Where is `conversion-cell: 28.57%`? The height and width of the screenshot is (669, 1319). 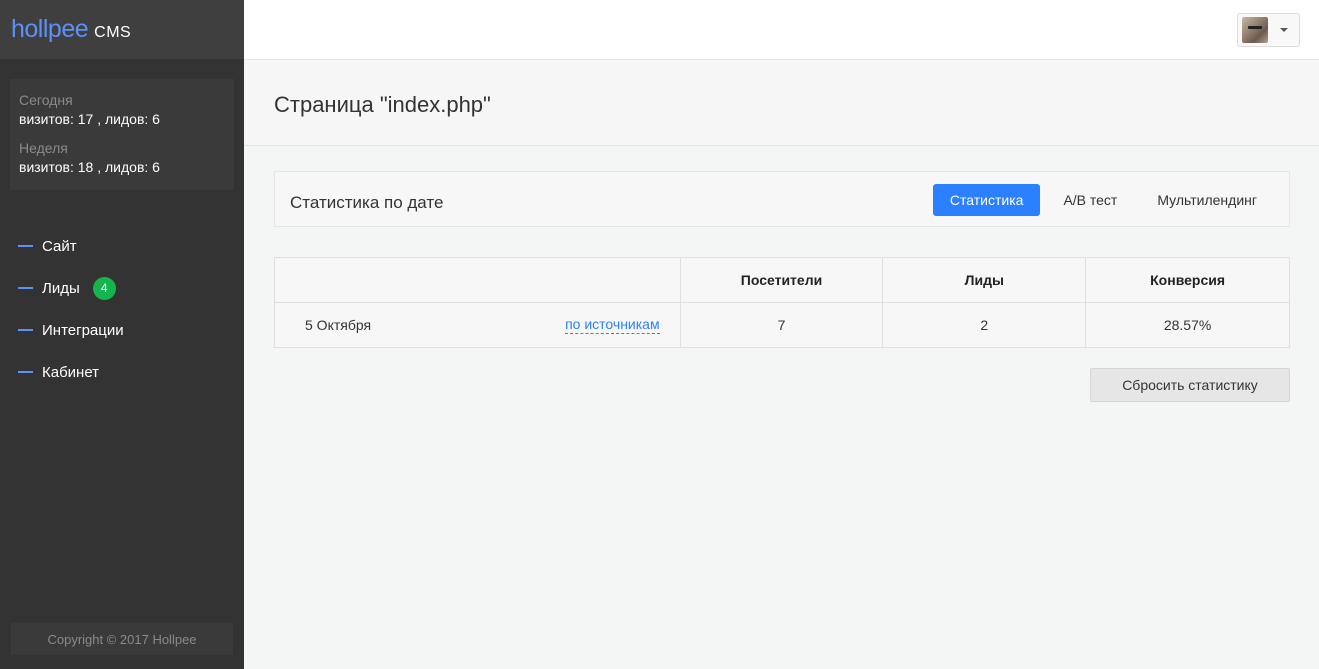
conversion-cell: 28.57% is located at coordinates (1187, 325).